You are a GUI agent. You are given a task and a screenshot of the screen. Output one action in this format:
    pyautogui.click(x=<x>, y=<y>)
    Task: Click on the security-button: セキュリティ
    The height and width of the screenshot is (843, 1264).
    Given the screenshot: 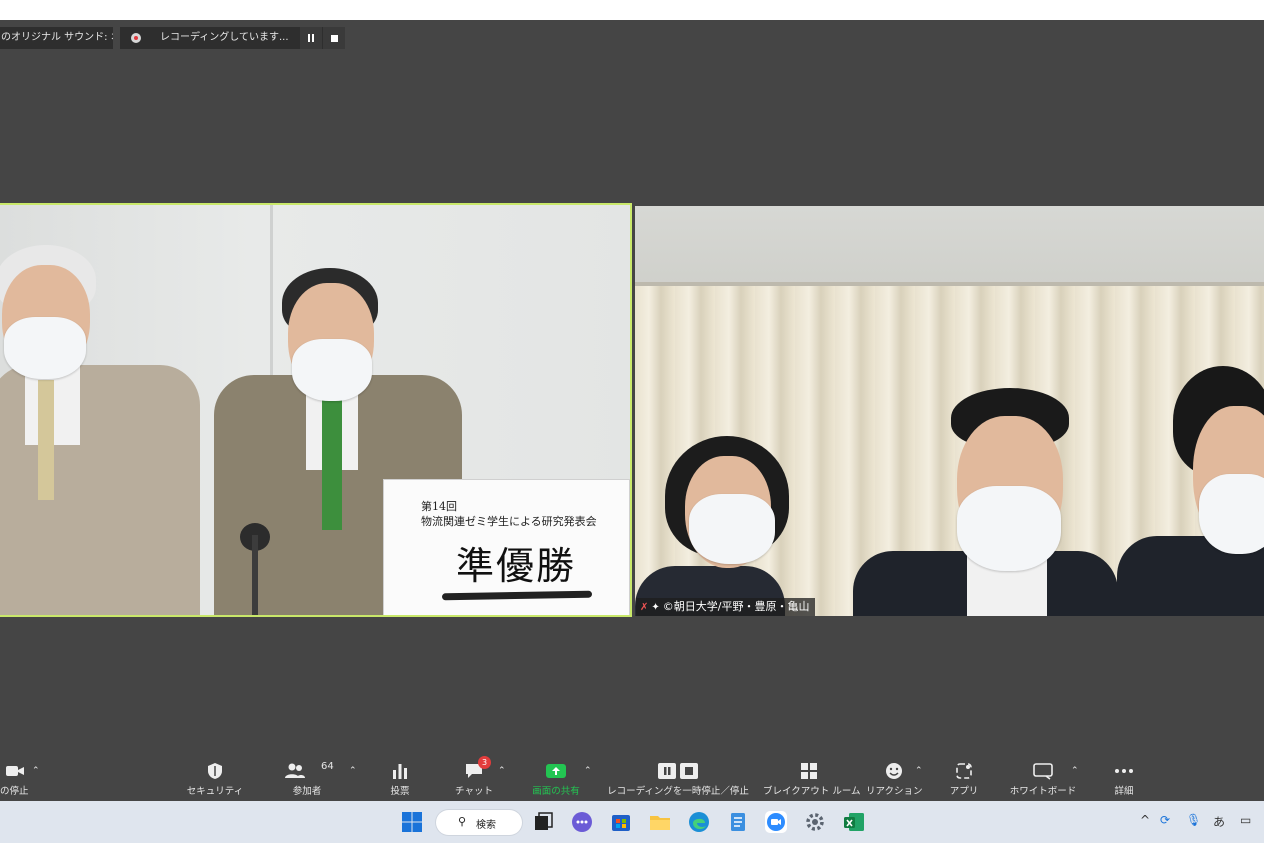 What is the action you would take?
    pyautogui.click(x=215, y=780)
    